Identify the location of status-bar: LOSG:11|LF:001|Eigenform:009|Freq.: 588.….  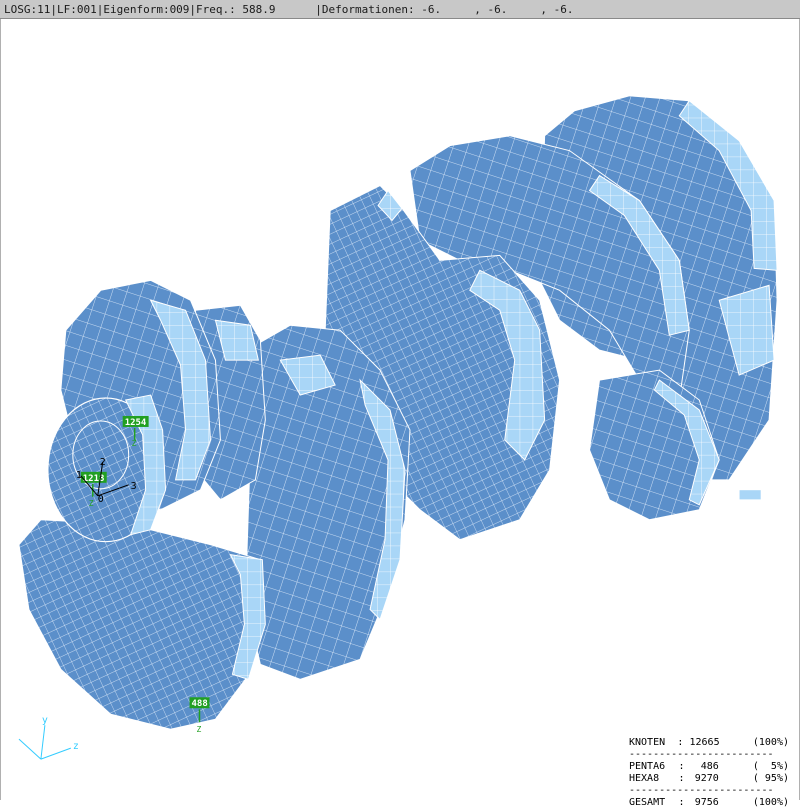
(400, 9).